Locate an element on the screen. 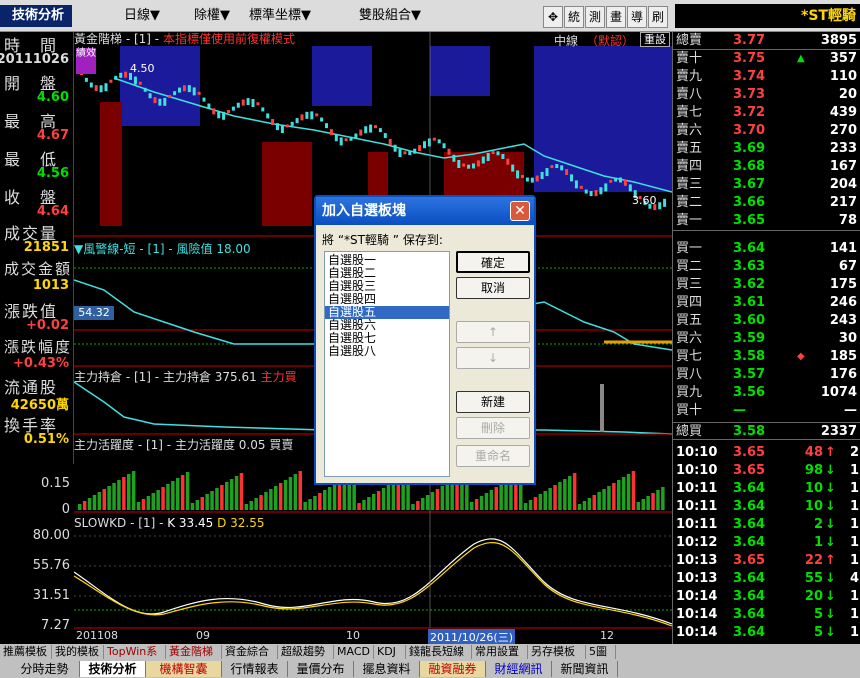 The image size is (860, 678). draw-button: 畫 is located at coordinates (616, 17).